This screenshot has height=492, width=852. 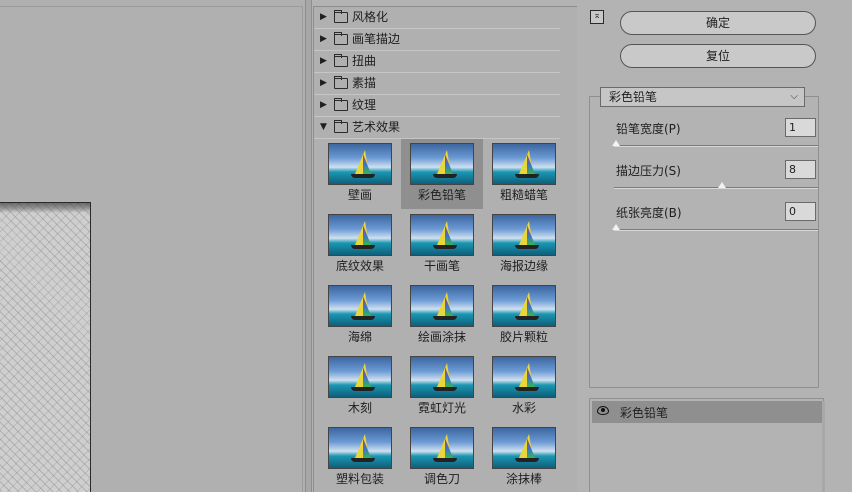 I want to click on param-value-input: 8, so click(x=800, y=169).